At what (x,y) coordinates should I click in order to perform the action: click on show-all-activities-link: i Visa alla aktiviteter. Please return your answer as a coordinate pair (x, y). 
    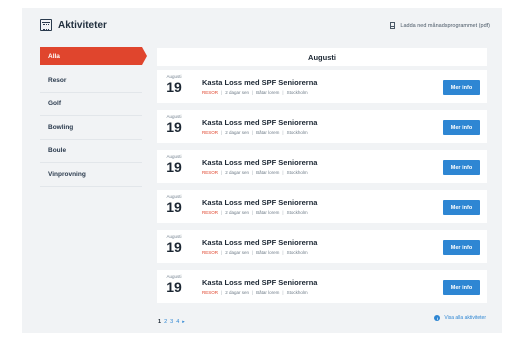
    Looking at the image, I should click on (460, 318).